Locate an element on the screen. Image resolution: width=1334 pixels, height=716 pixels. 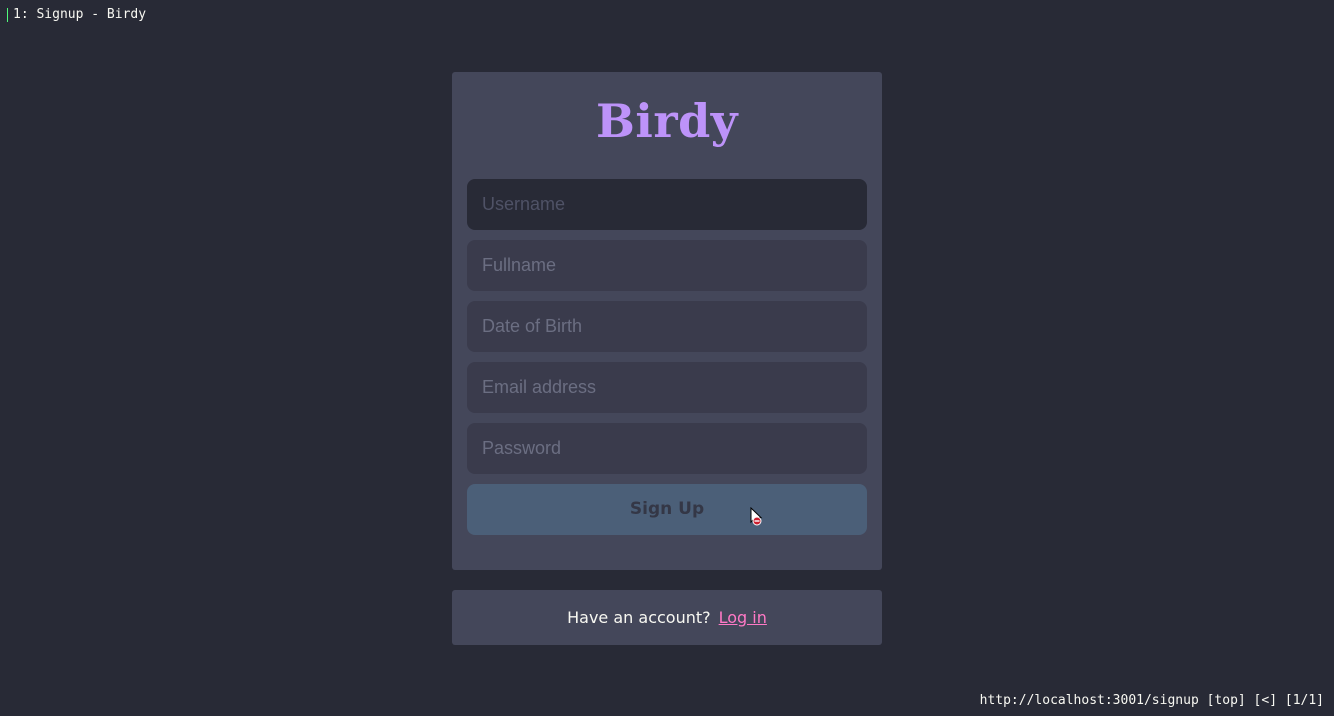
password-input is located at coordinates (667, 448).